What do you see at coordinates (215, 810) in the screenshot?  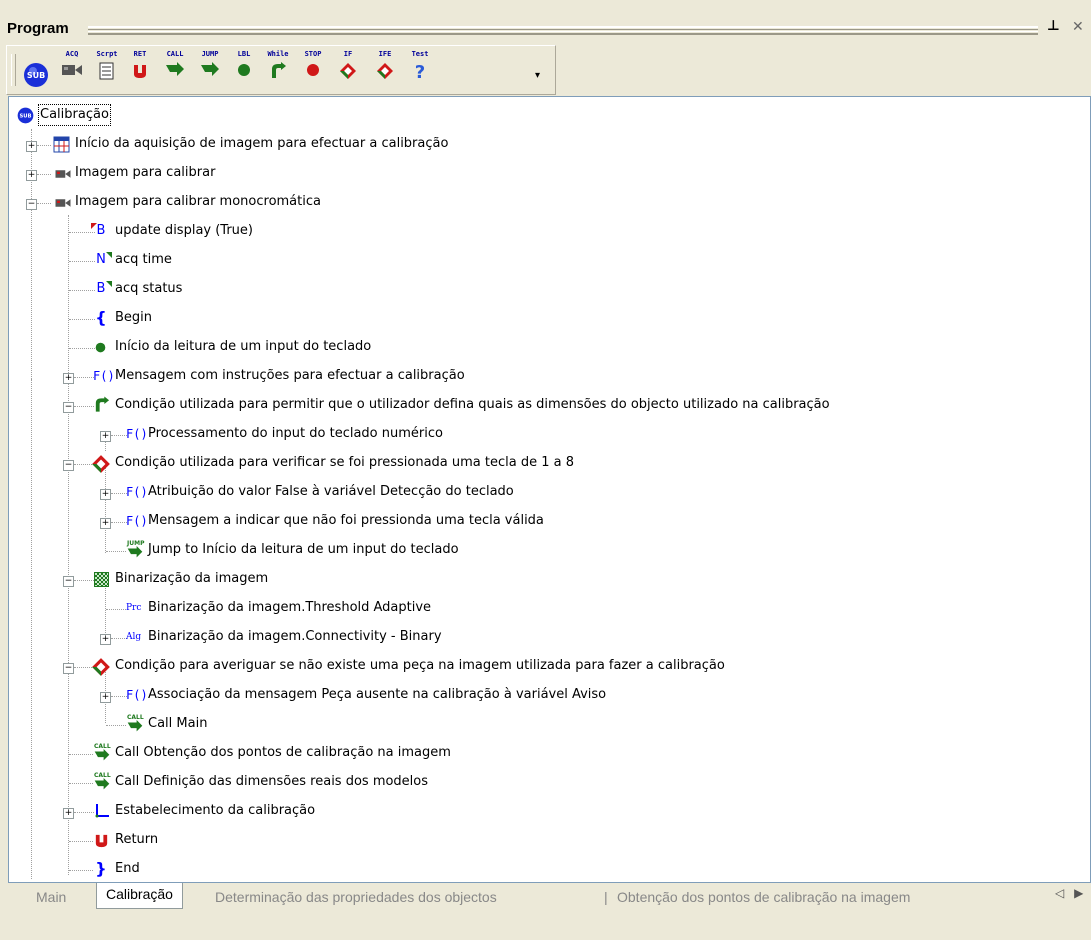 I see `tree-item-label: Estabelecimento da calibração` at bounding box center [215, 810].